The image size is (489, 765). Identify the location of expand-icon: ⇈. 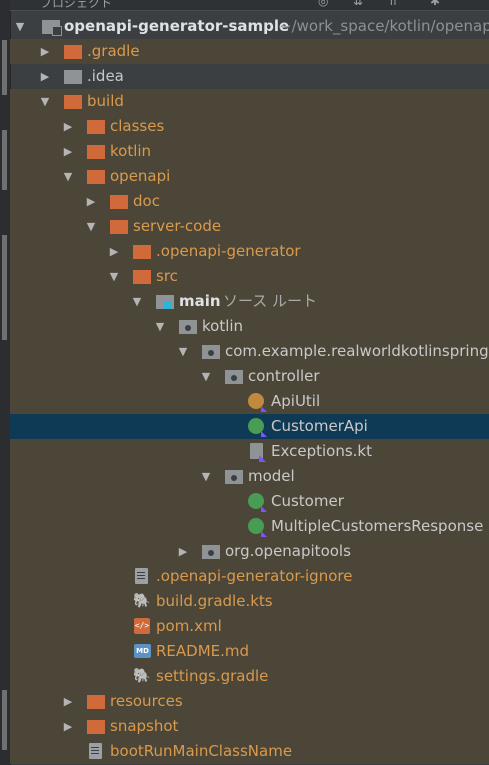
(393, 4).